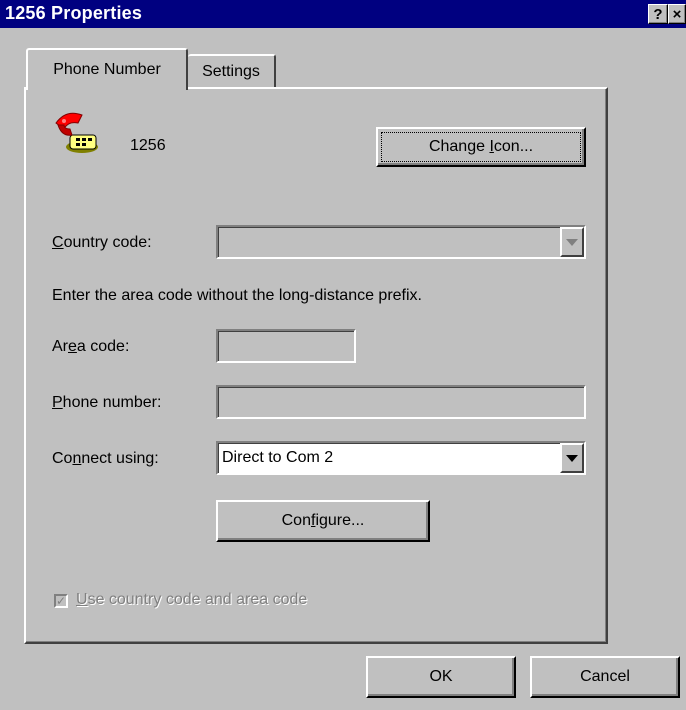  I want to click on ok-label: OK, so click(441, 676).